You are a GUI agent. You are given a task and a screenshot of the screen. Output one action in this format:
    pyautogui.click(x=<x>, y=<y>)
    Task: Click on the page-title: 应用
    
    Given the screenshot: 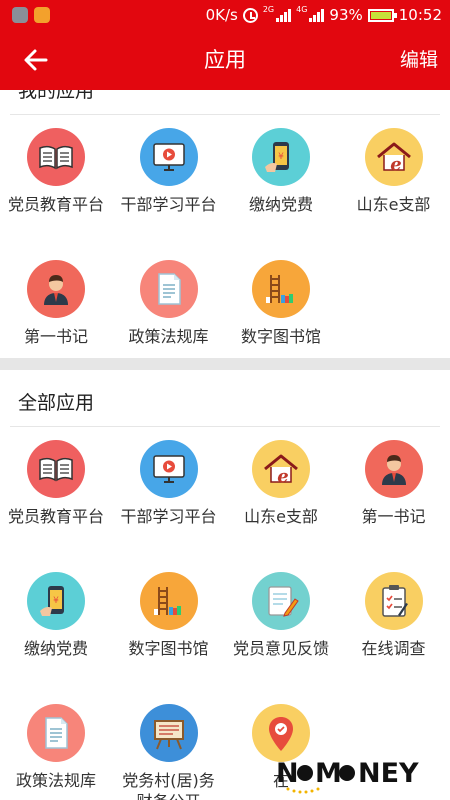 What is the action you would take?
    pyautogui.click(x=225, y=60)
    